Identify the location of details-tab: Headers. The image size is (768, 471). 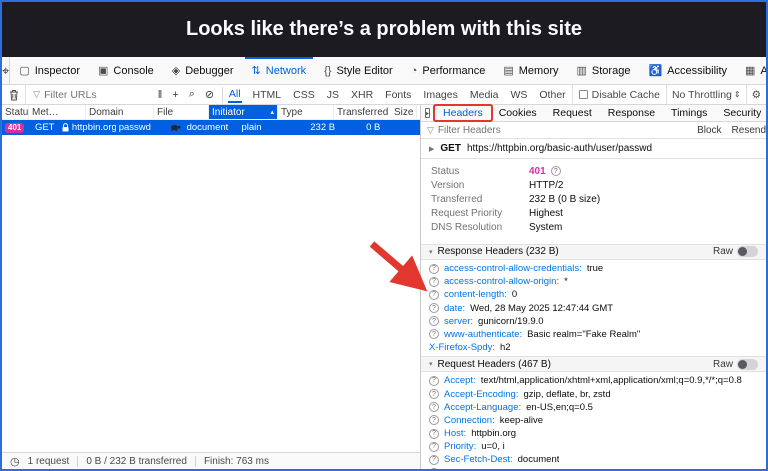
(463, 113).